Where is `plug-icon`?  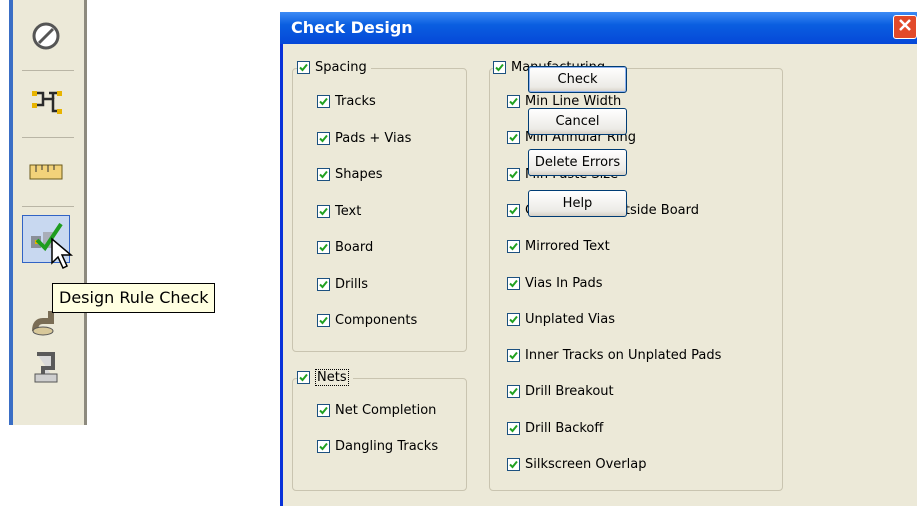
plug-icon is located at coordinates (46, 369).